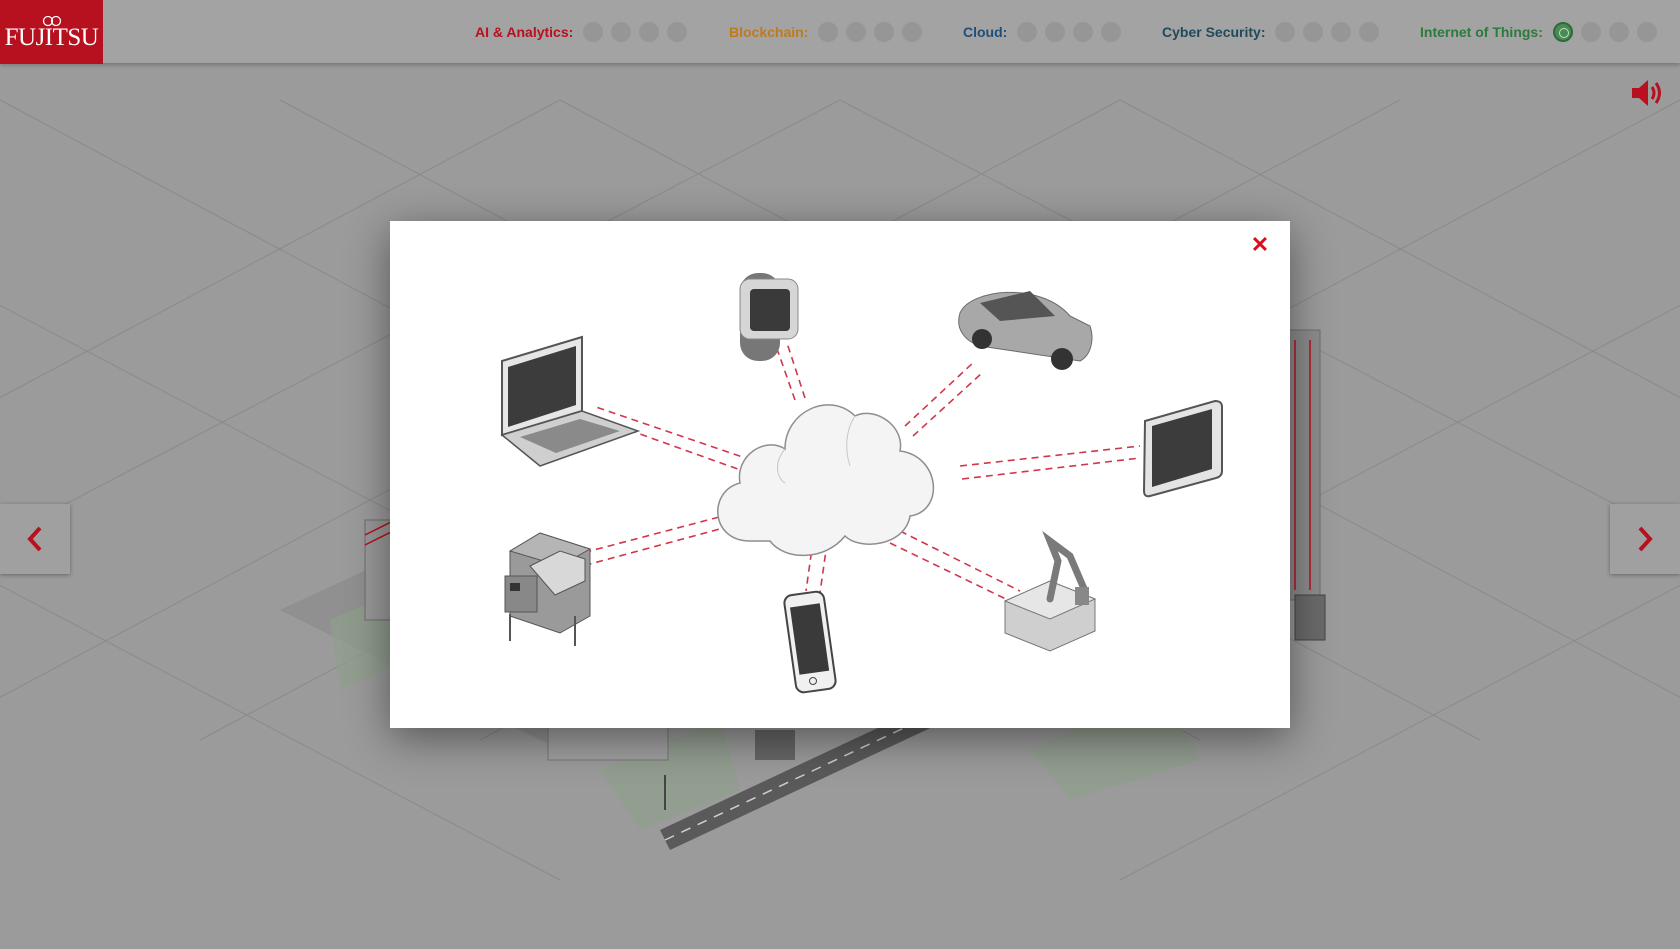 Image resolution: width=1680 pixels, height=949 pixels. I want to click on kiosk-machine-icon, so click(548, 589).